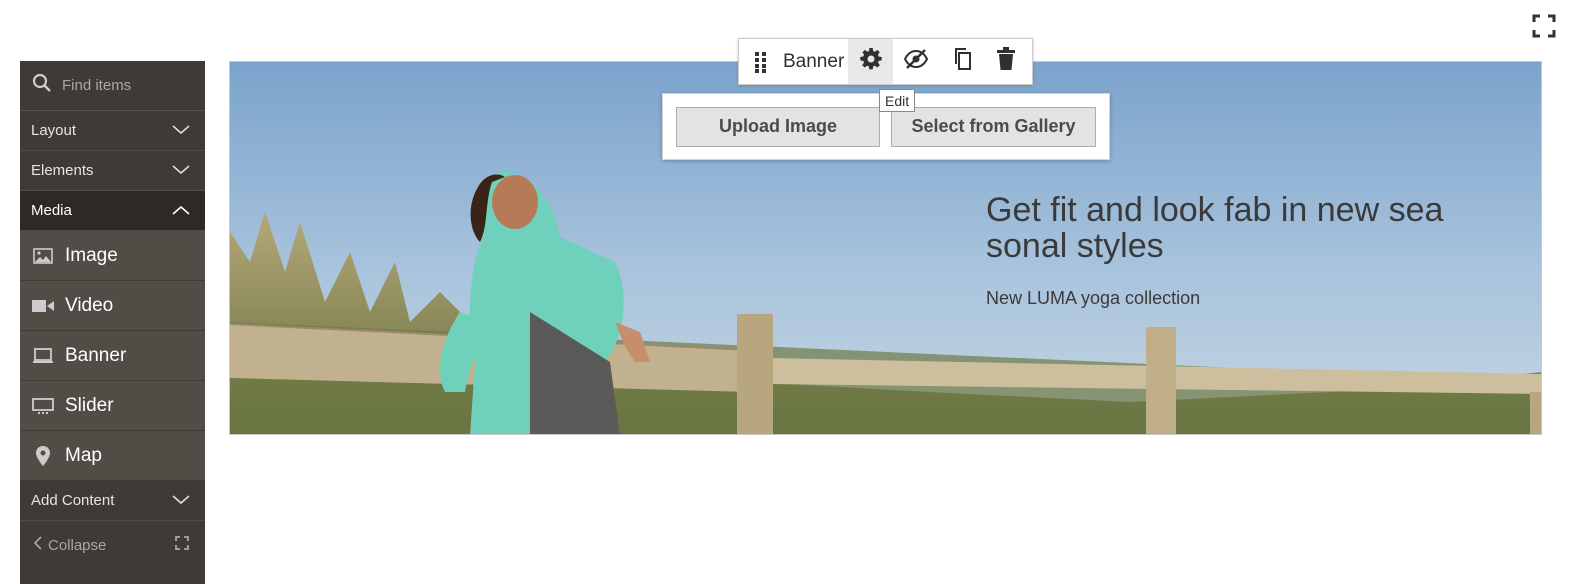 The image size is (1581, 584). What do you see at coordinates (112, 545) in the screenshot?
I see `collapse-row: Collapse` at bounding box center [112, 545].